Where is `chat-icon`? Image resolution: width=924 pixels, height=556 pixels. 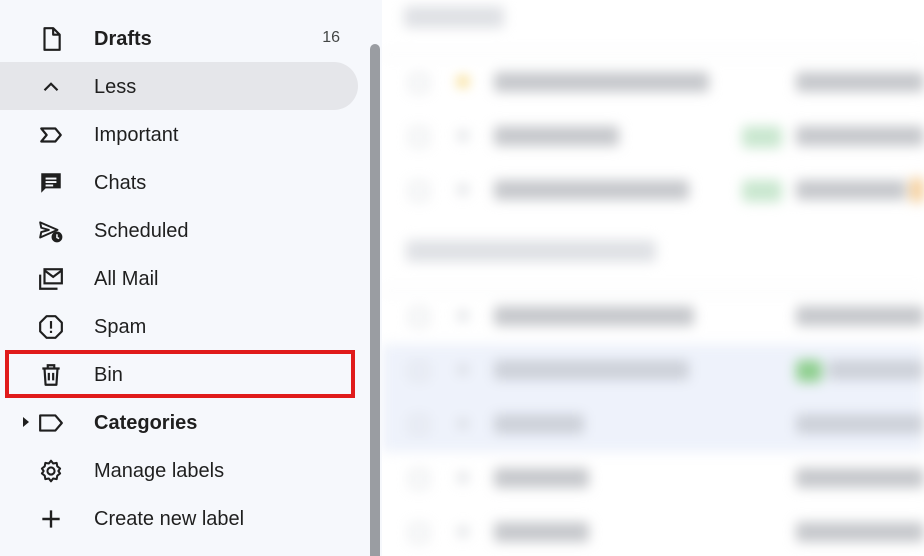 chat-icon is located at coordinates (51, 183).